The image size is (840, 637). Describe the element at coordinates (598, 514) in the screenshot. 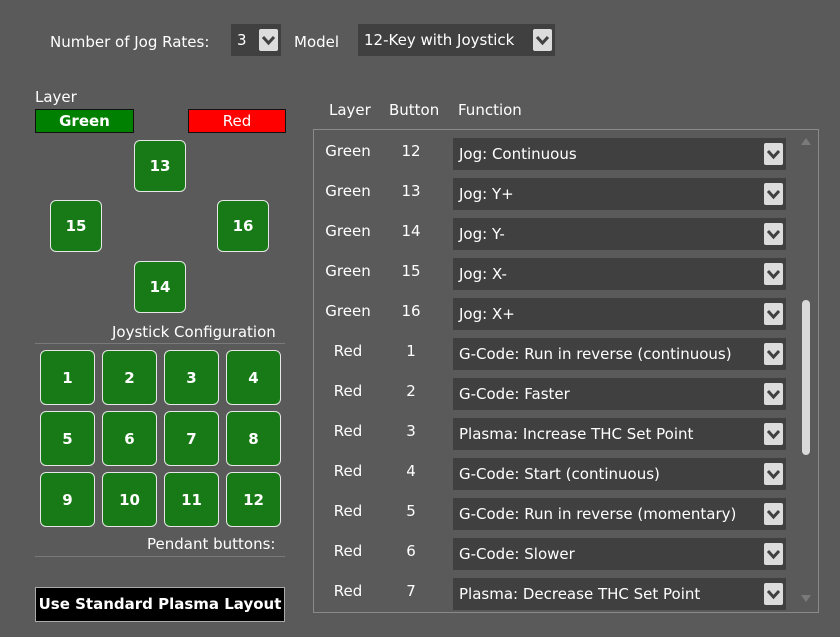

I see `function-value: G-Code: Run in reverse (momentary)` at that location.